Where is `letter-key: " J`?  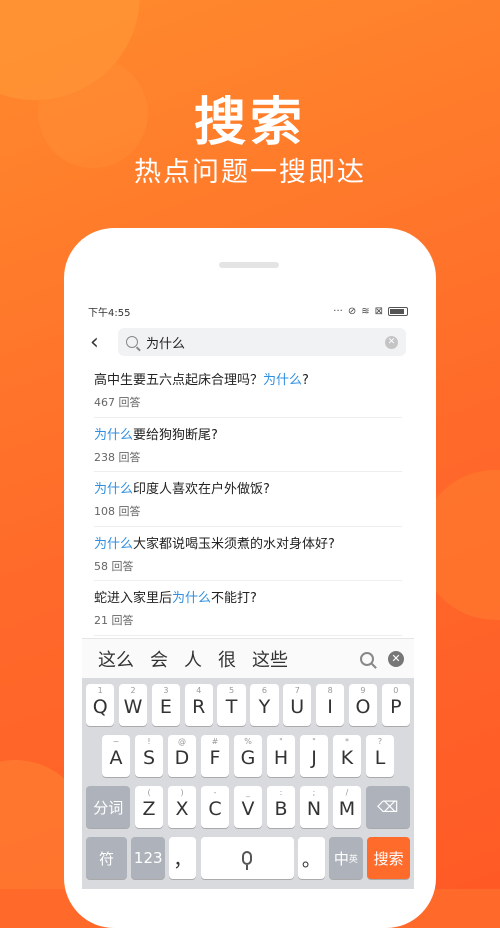 letter-key: " J is located at coordinates (314, 756).